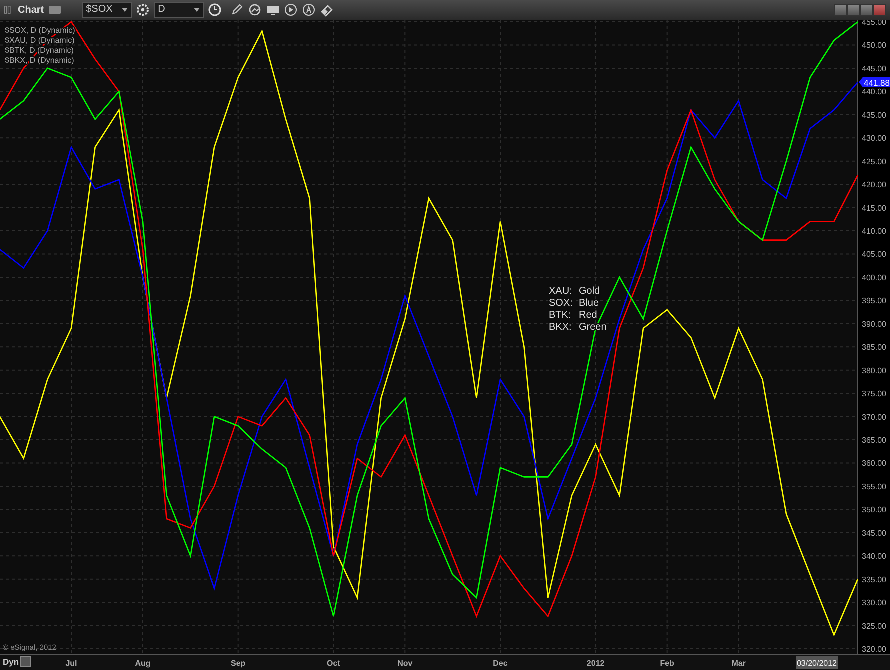 The image size is (890, 670). I want to click on annotation-key: SOX:, so click(561, 303).